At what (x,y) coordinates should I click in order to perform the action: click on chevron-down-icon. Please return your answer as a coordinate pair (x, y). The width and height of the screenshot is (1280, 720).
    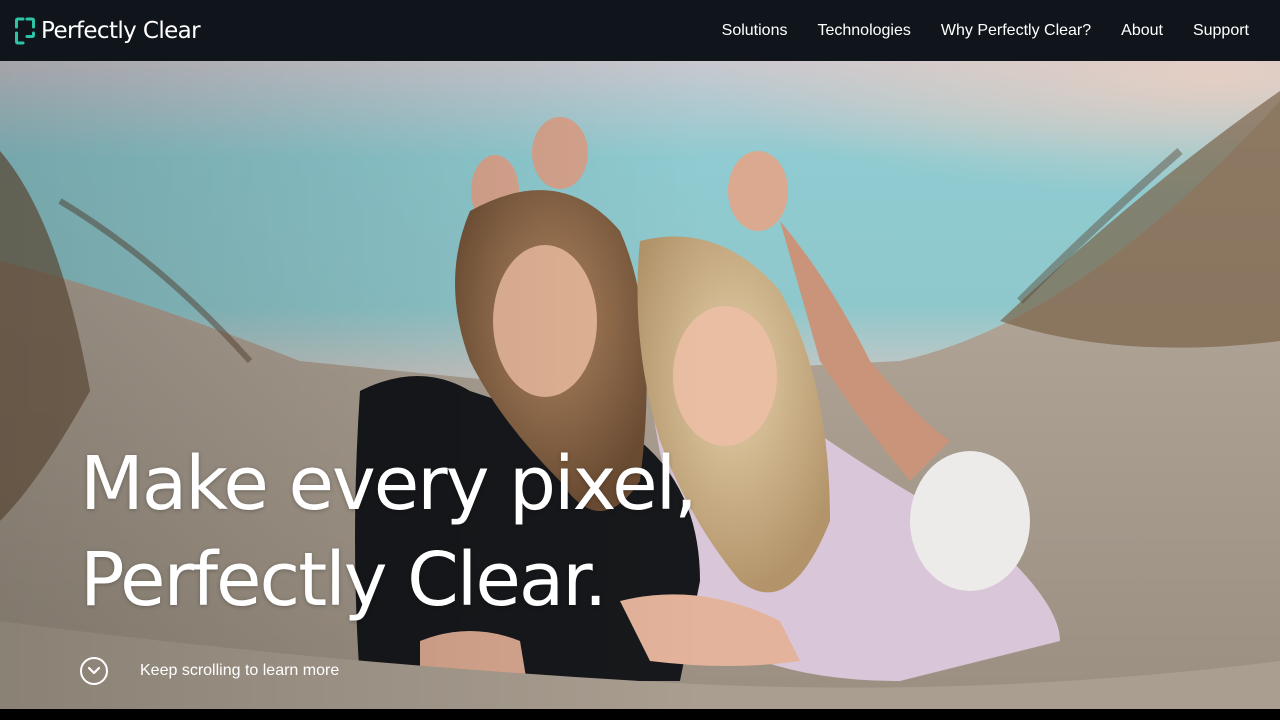
    Looking at the image, I should click on (94, 671).